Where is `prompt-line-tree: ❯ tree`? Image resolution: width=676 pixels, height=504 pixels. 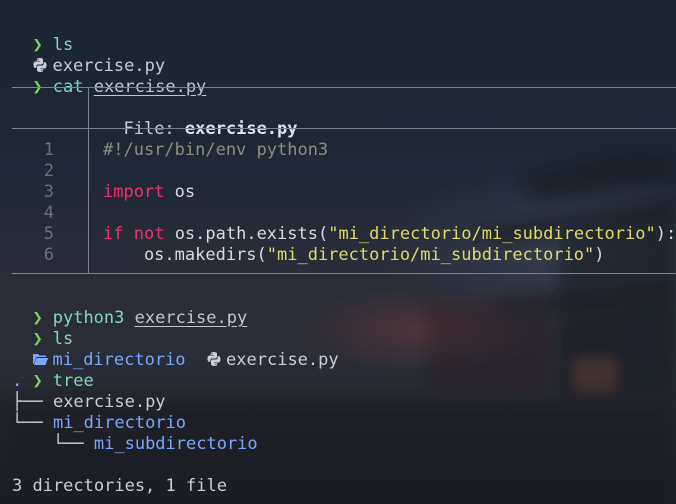
prompt-line-tree: ❯ tree is located at coordinates (52, 370).